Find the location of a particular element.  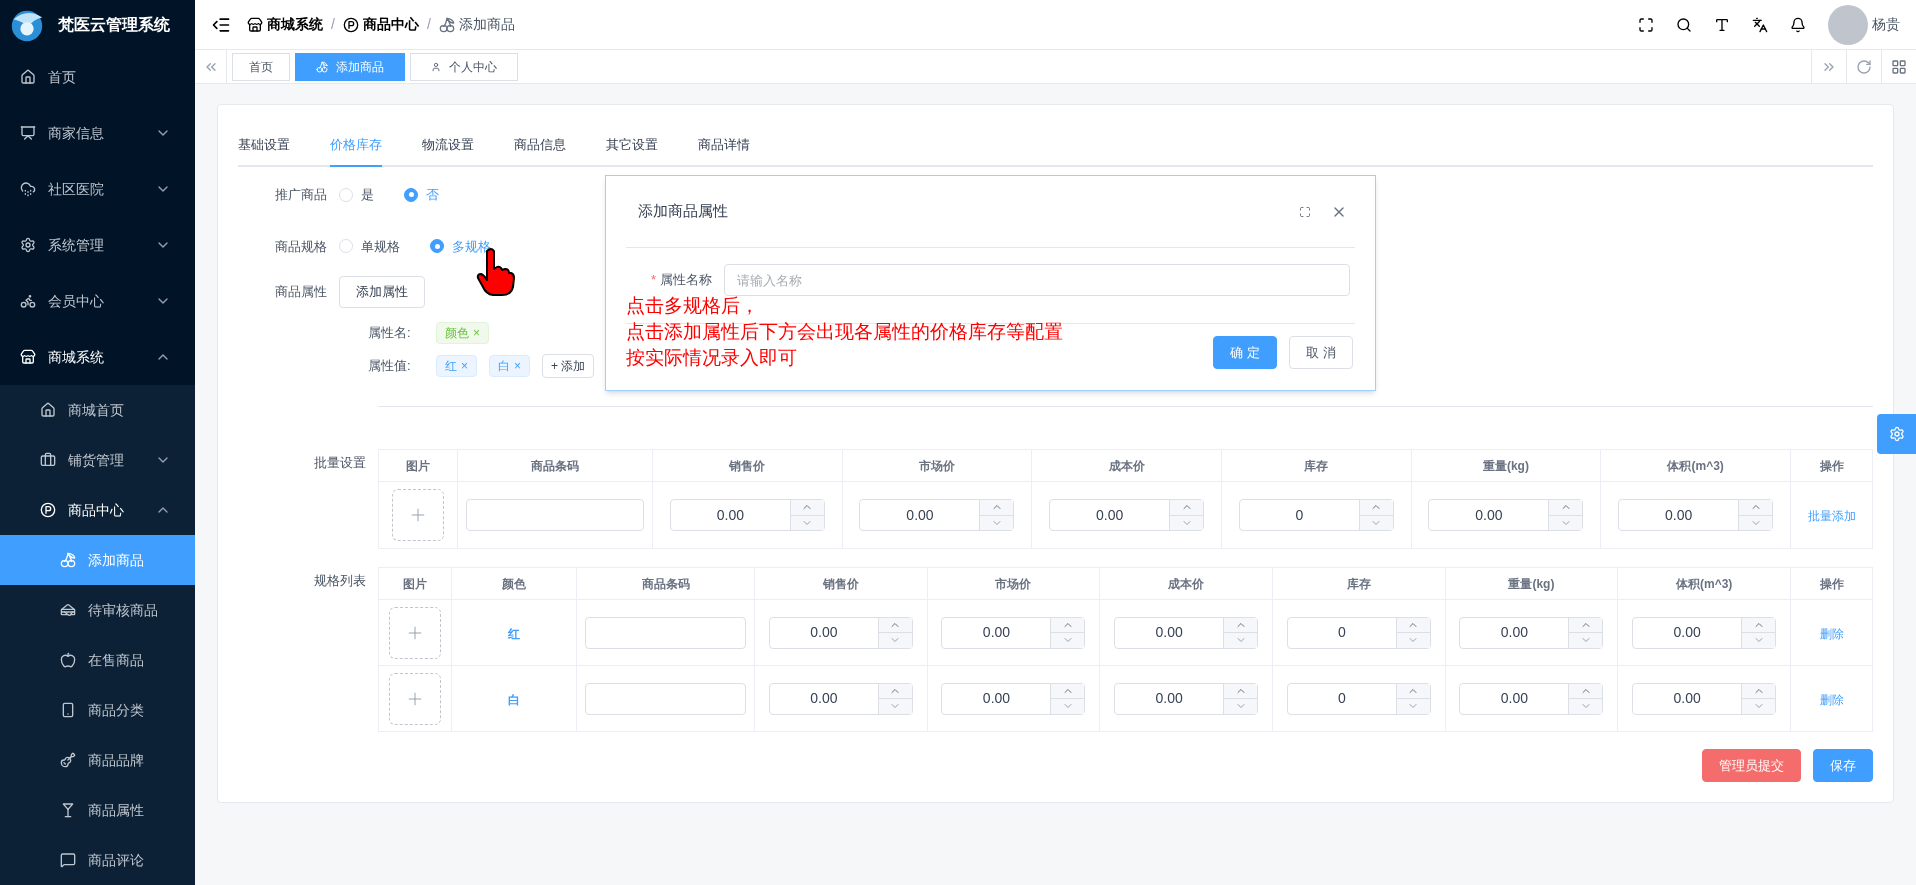

page-tab: 个人中心 is located at coordinates (464, 66).